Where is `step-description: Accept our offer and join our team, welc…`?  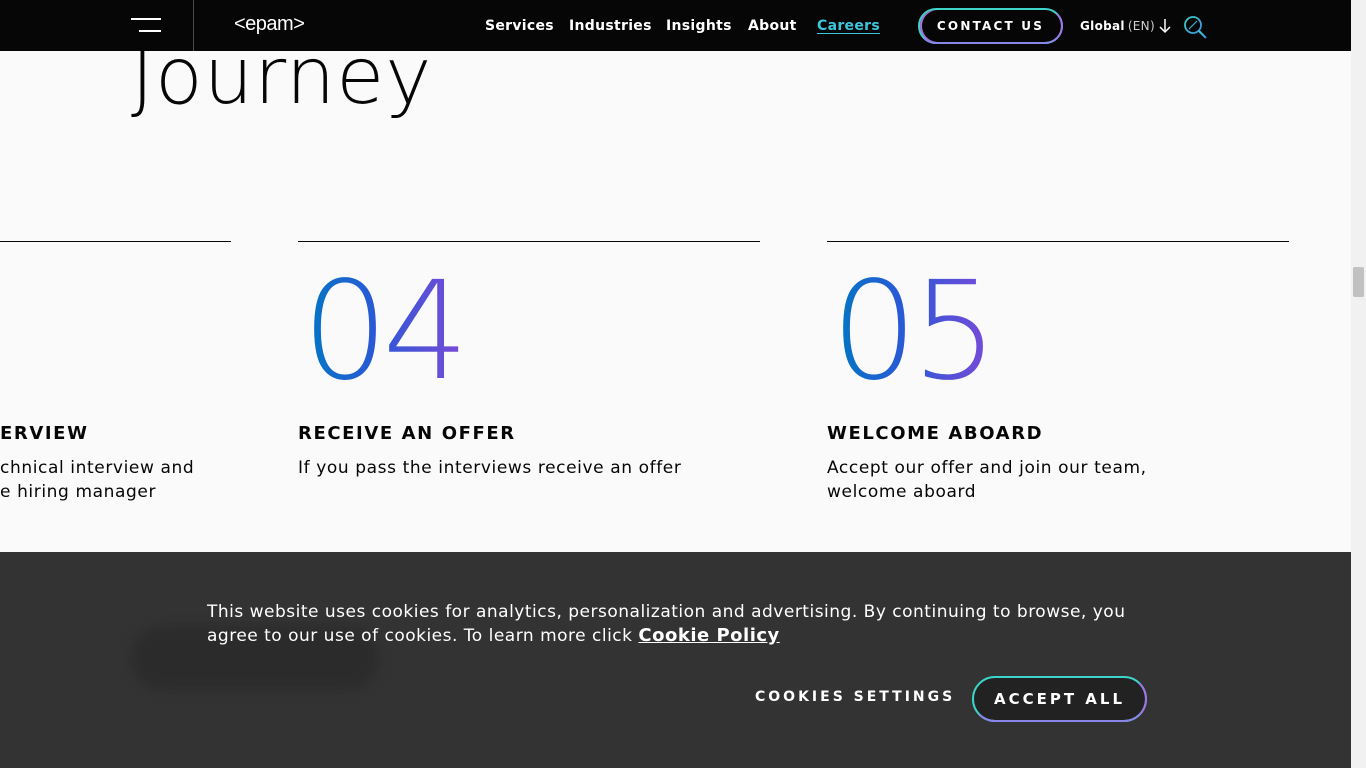
step-description: Accept our offer and join our team, welc… is located at coordinates (987, 480).